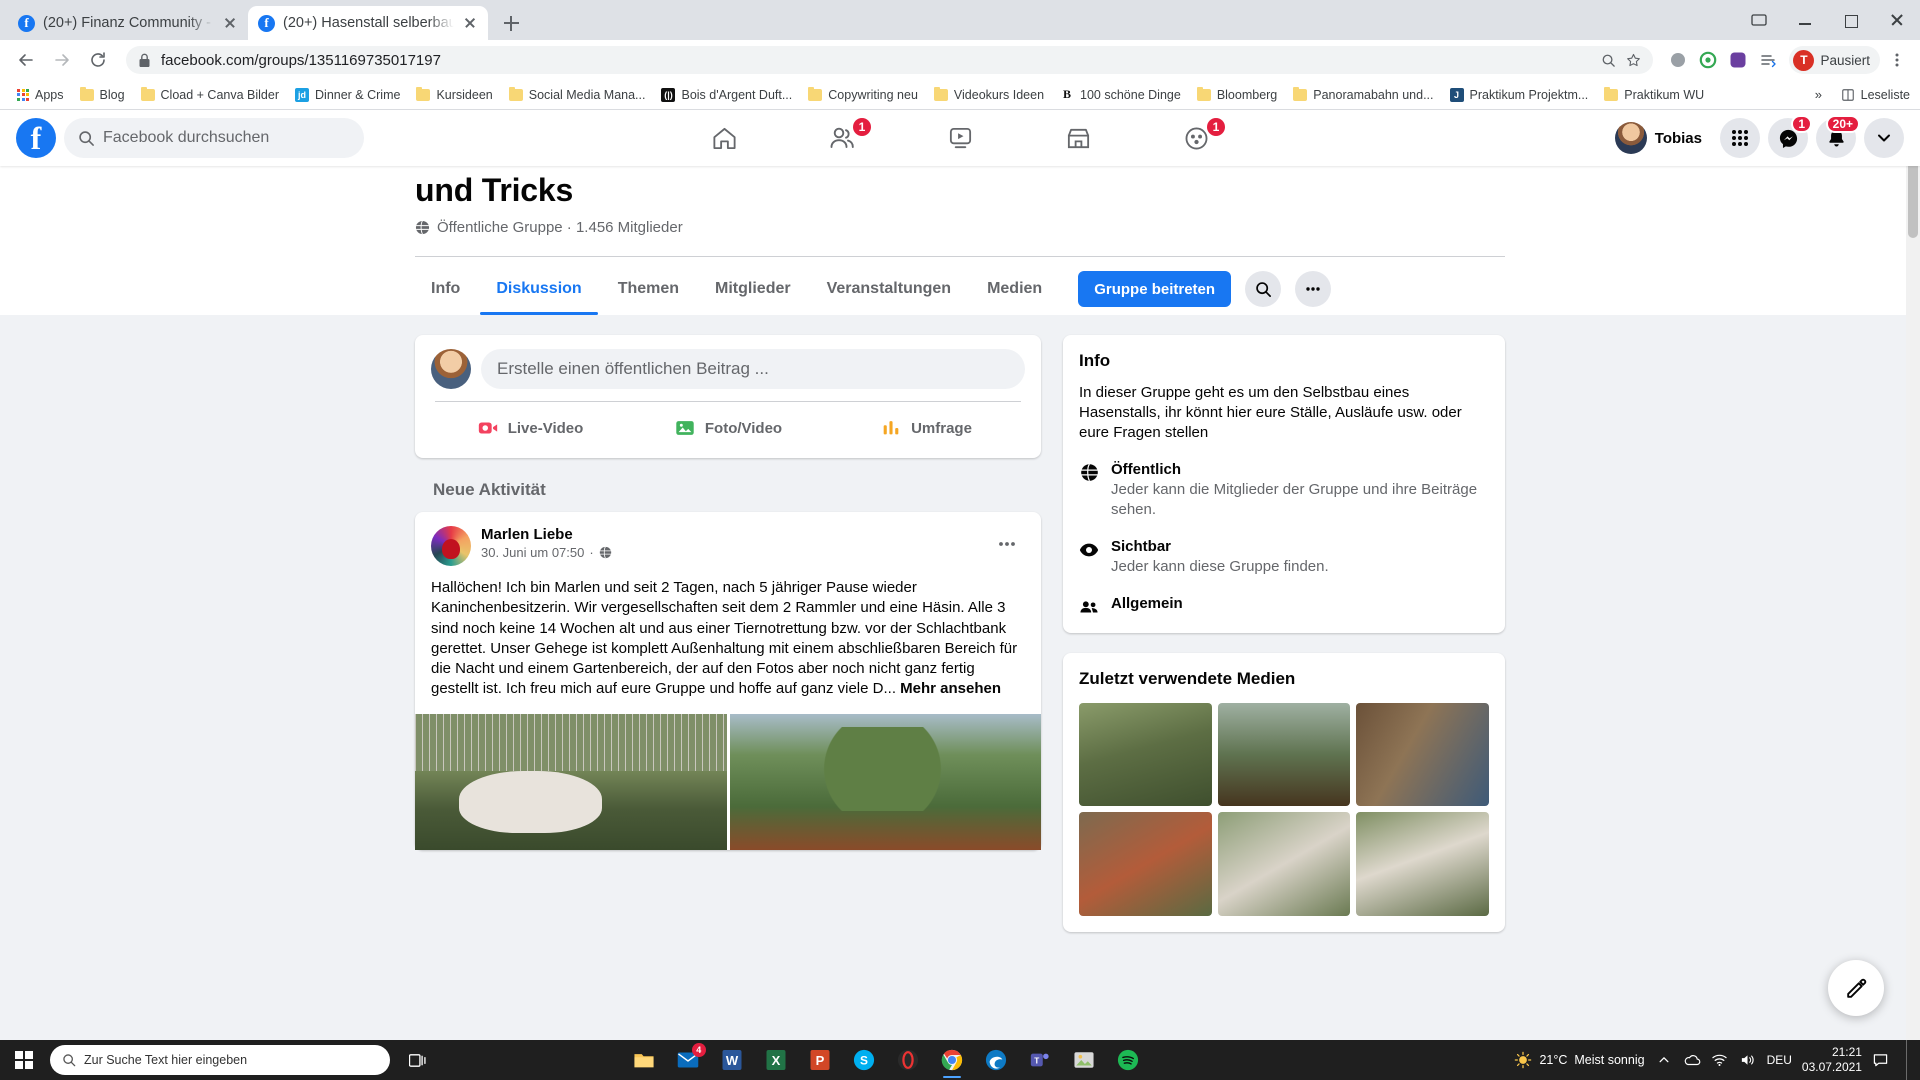 The width and height of the screenshot is (1920, 1080). Describe the element at coordinates (864, 1060) in the screenshot. I see `taskbar-skype: S` at that location.